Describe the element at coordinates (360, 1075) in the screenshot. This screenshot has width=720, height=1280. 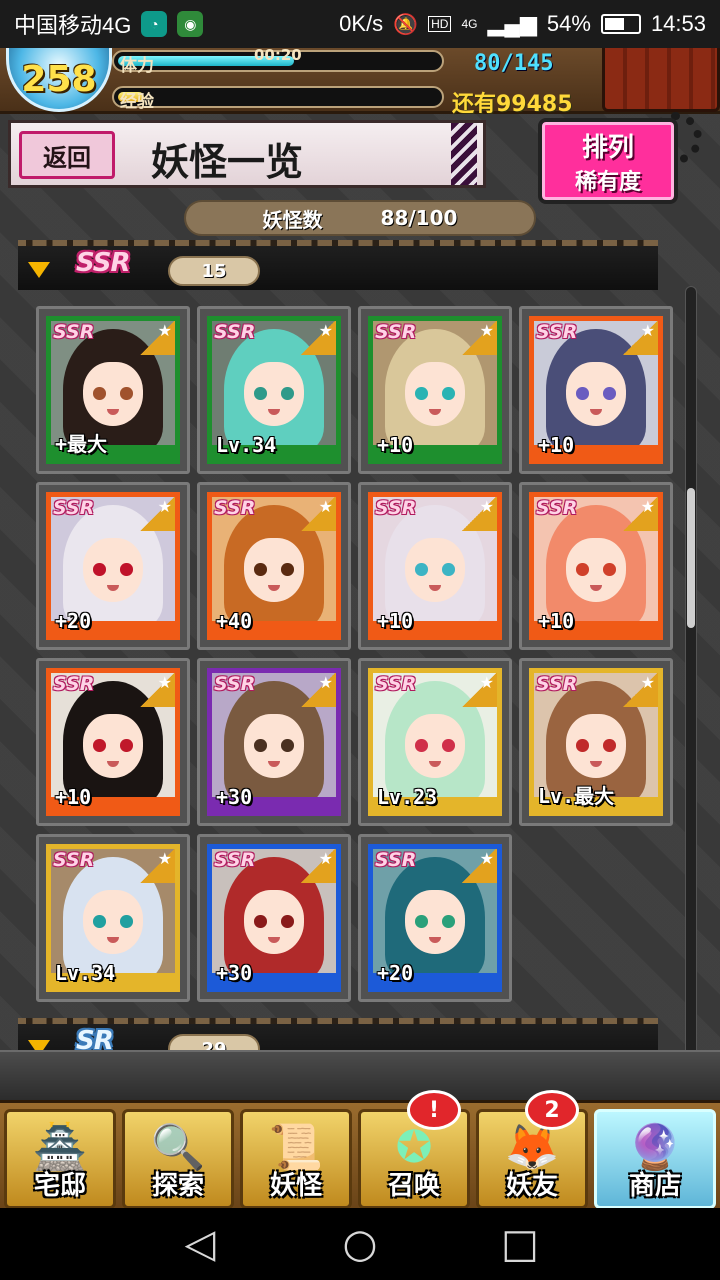
I see `nav-divider` at that location.